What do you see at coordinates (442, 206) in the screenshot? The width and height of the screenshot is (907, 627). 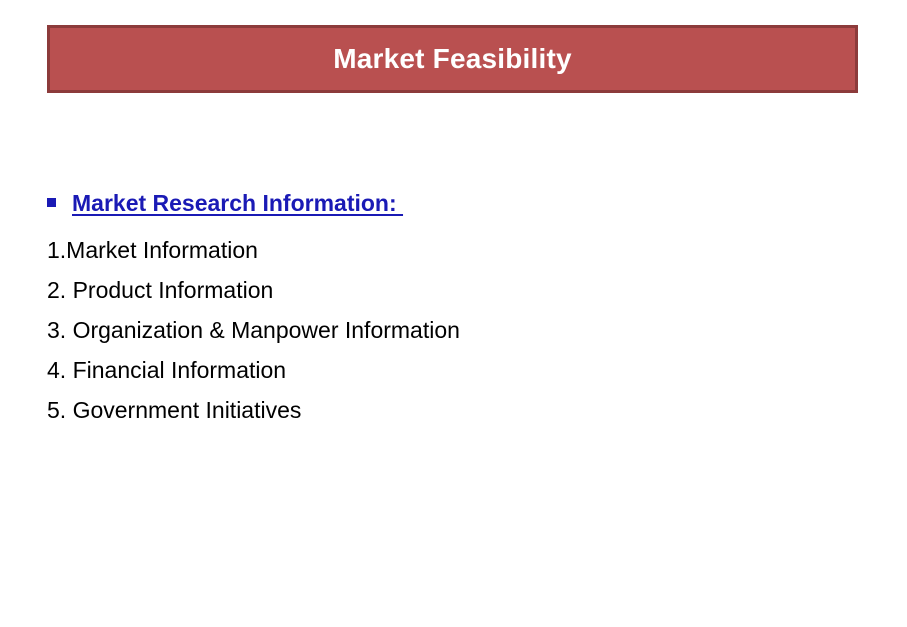 I see `bullet-heading-row: Market Research Information:` at bounding box center [442, 206].